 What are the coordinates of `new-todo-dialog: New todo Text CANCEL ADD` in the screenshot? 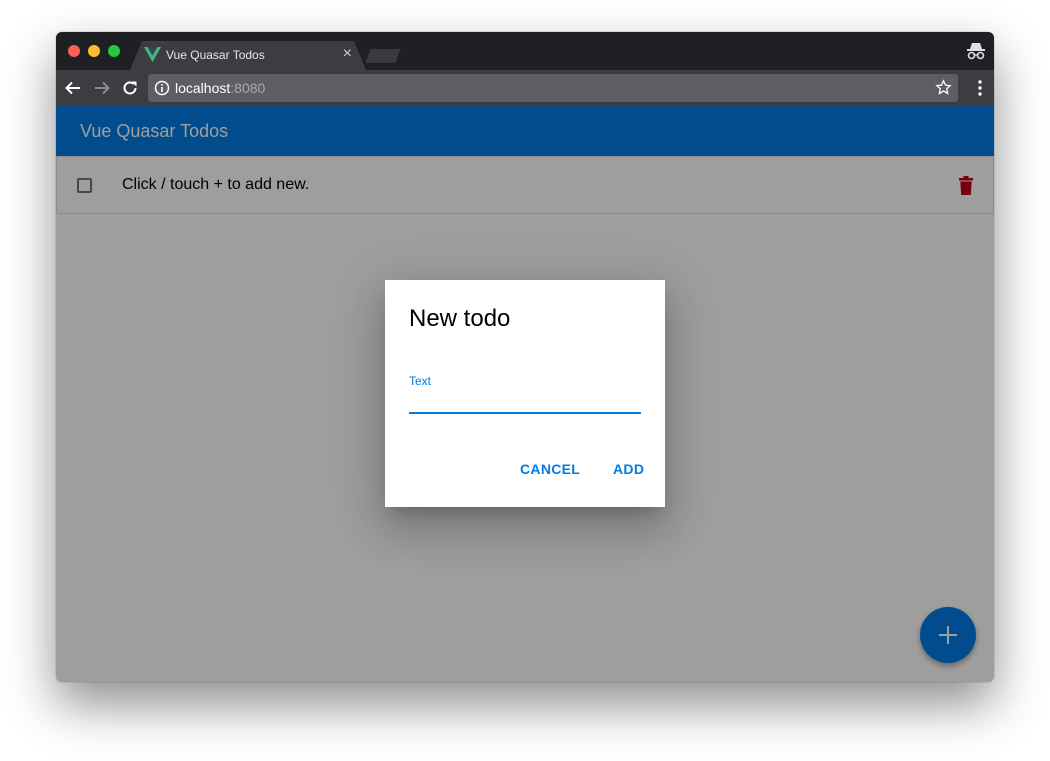 It's located at (525, 393).